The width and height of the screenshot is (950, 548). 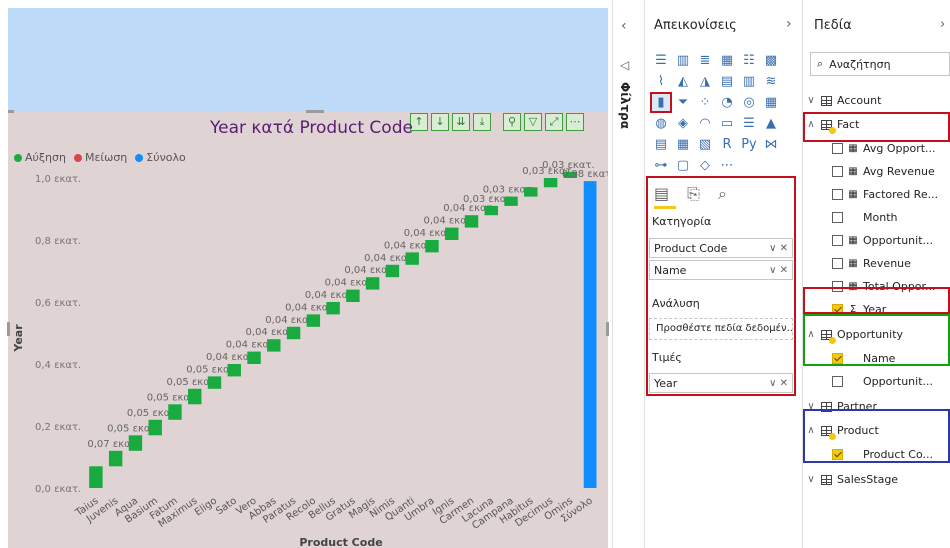 I want to click on stacked-area-visual-icon: ◮, so click(x=705, y=81).